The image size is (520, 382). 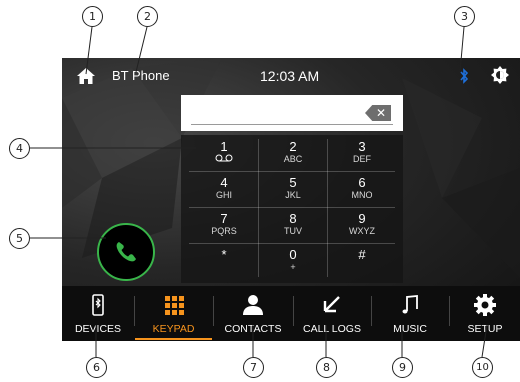 What do you see at coordinates (253, 305) in the screenshot?
I see `person-icon` at bounding box center [253, 305].